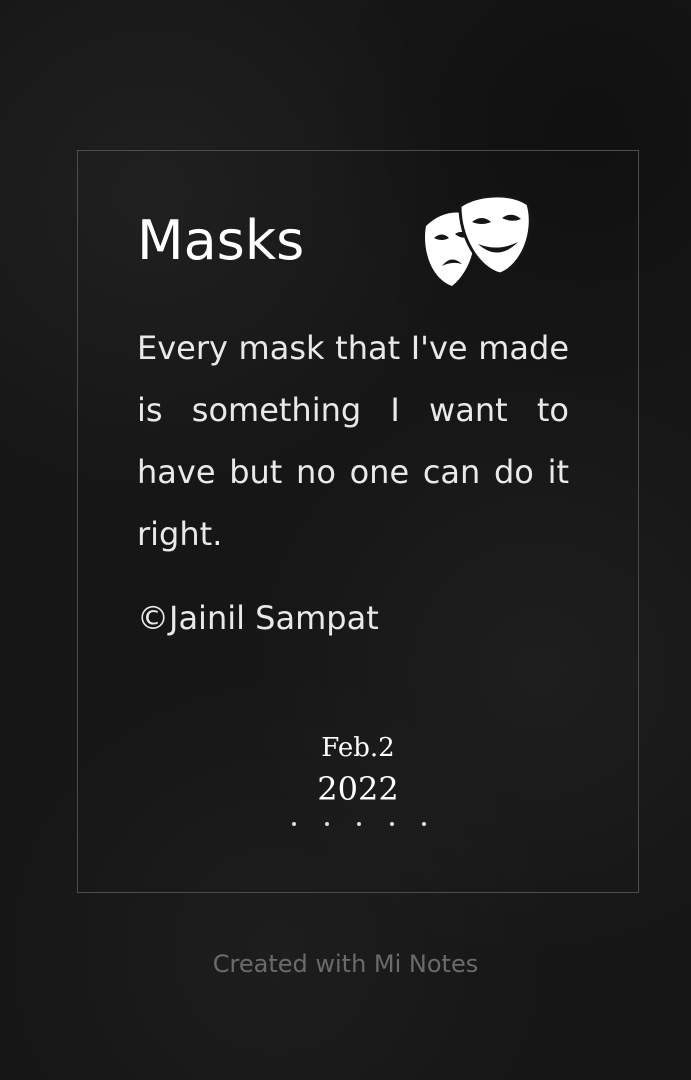 The height and width of the screenshot is (1080, 691). I want to click on note-title: Masks, so click(221, 240).